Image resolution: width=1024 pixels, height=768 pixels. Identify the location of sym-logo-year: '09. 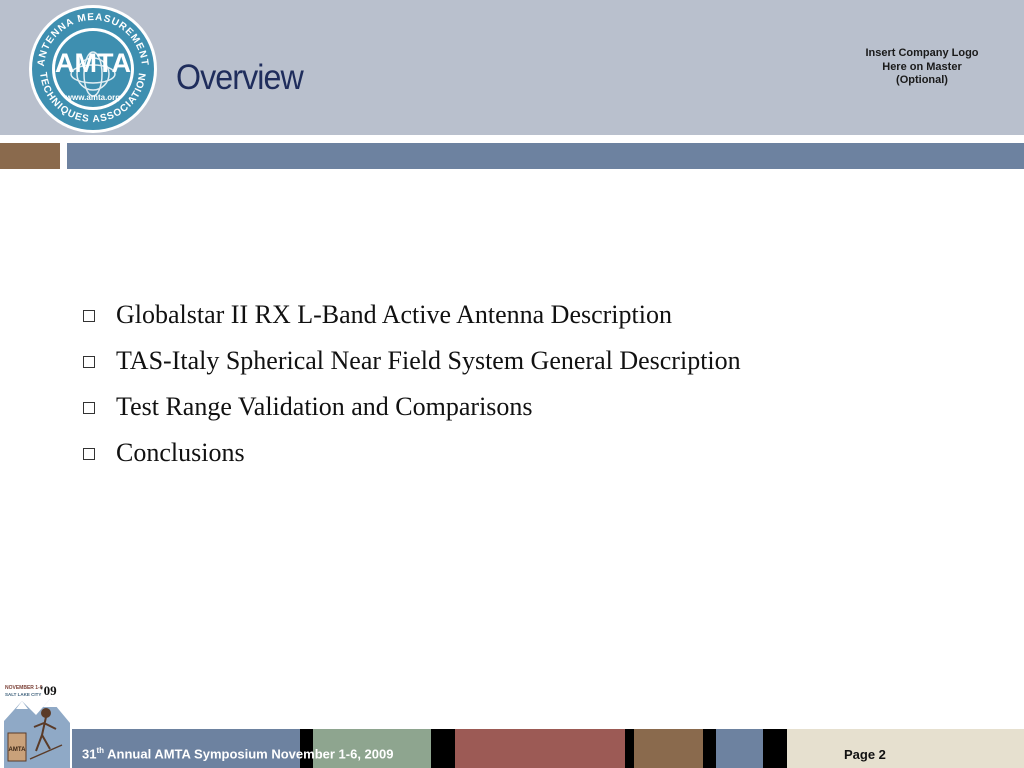
(48, 690).